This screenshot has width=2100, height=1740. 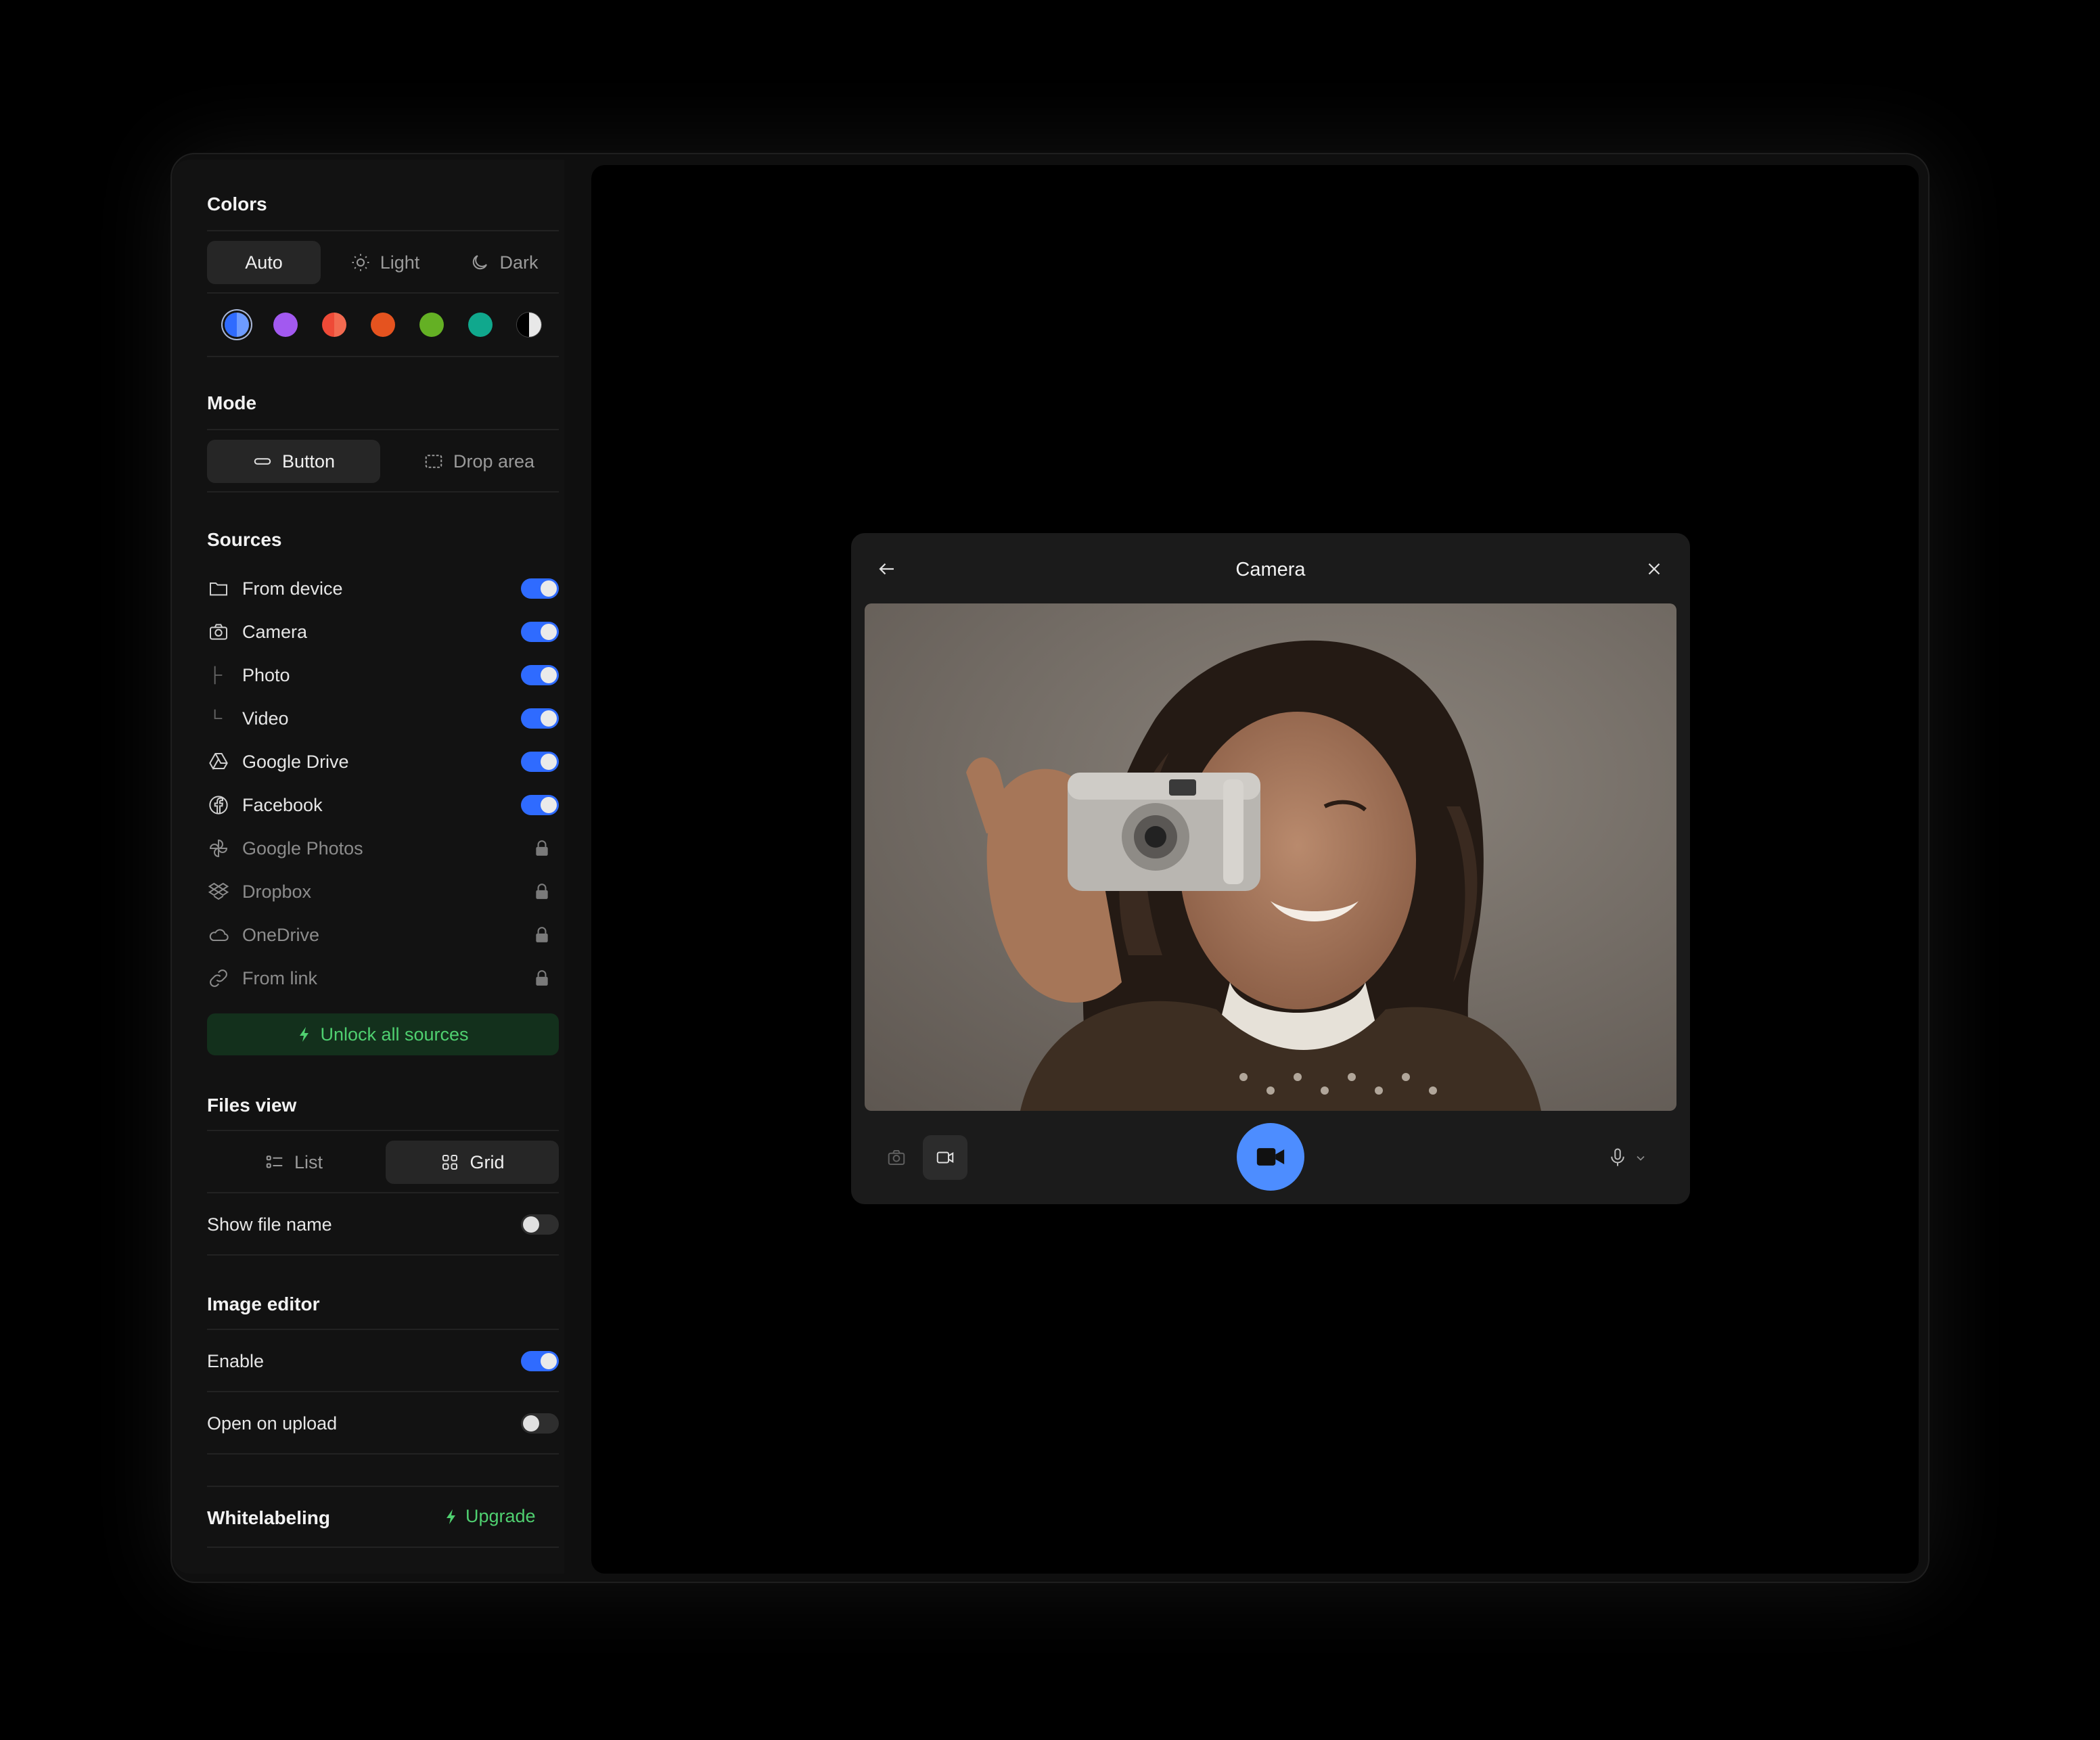 I want to click on source-label: Photo, so click(x=266, y=674).